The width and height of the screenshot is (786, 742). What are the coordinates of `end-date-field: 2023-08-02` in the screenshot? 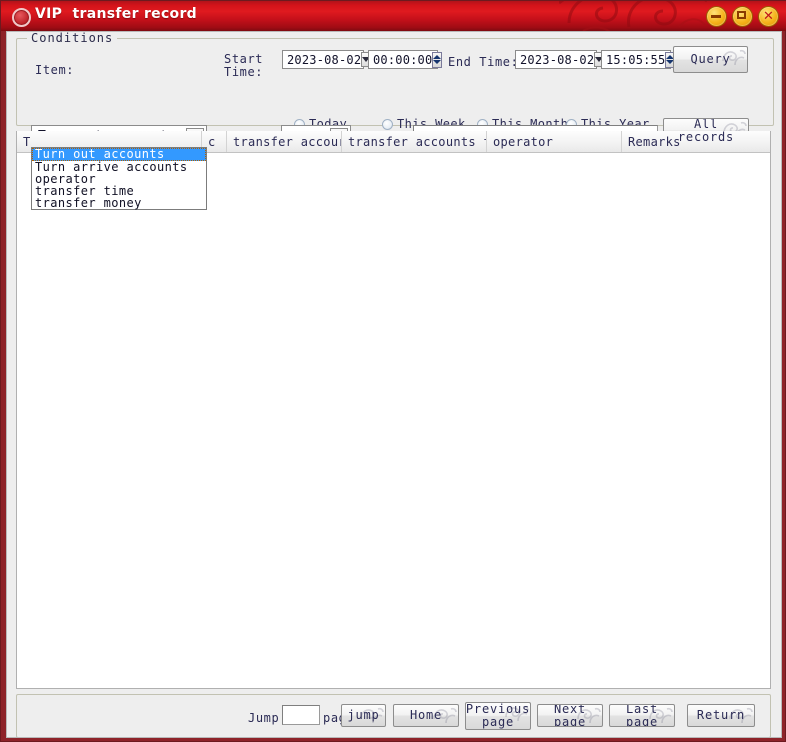 It's located at (560, 59).